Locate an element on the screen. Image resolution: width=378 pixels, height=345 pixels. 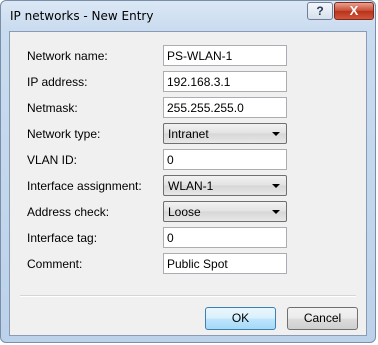
comment-field: Public Spot is located at coordinates (225, 263).